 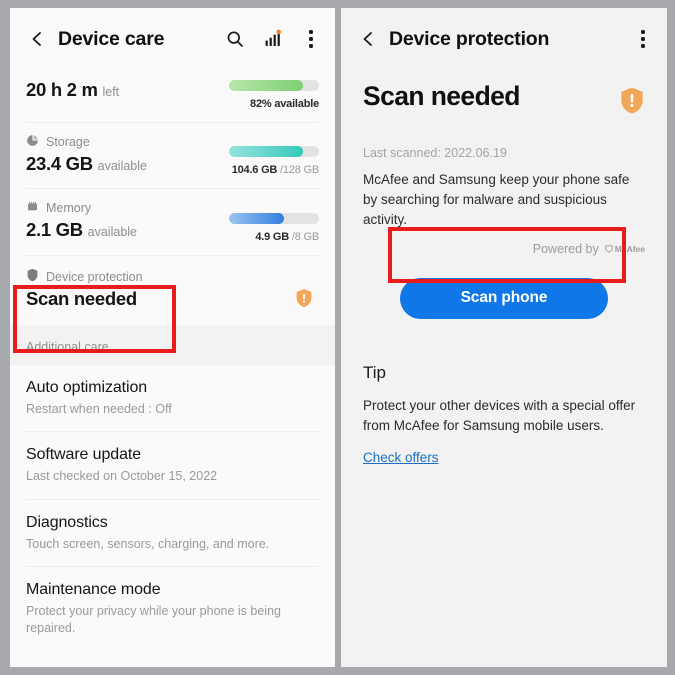 I want to click on device-protection-label-group: Device protection, so click(x=172, y=277).